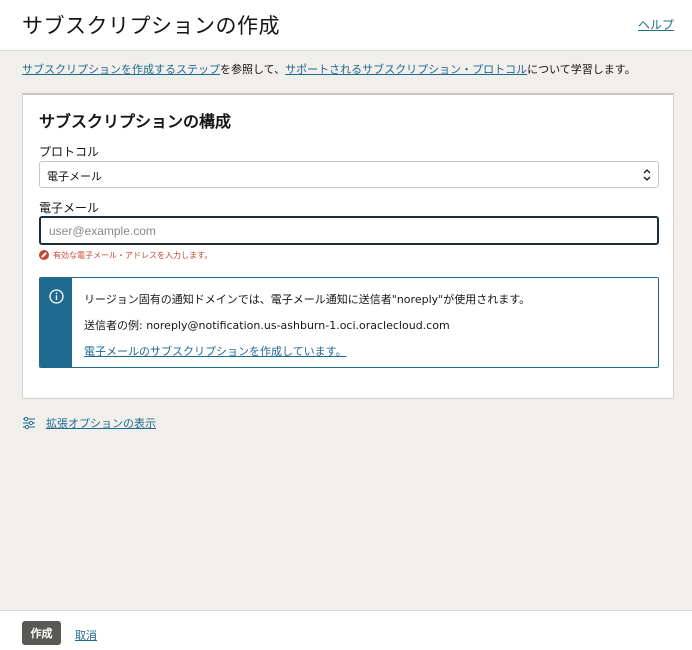 The image size is (692, 650). Describe the element at coordinates (86, 635) in the screenshot. I see `cancel-link: 取消` at that location.